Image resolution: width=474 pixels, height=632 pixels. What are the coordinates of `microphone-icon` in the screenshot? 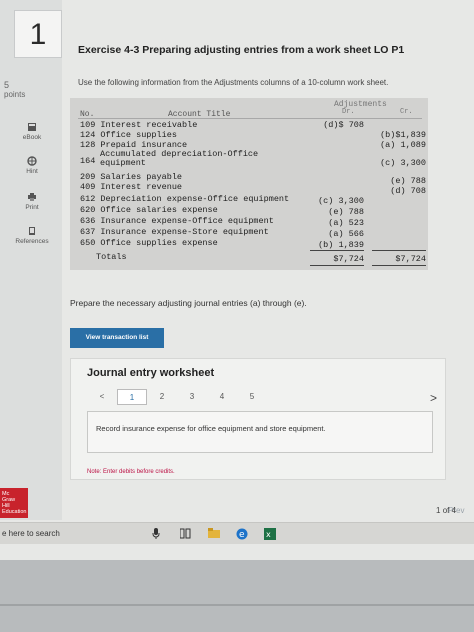 It's located at (156, 535).